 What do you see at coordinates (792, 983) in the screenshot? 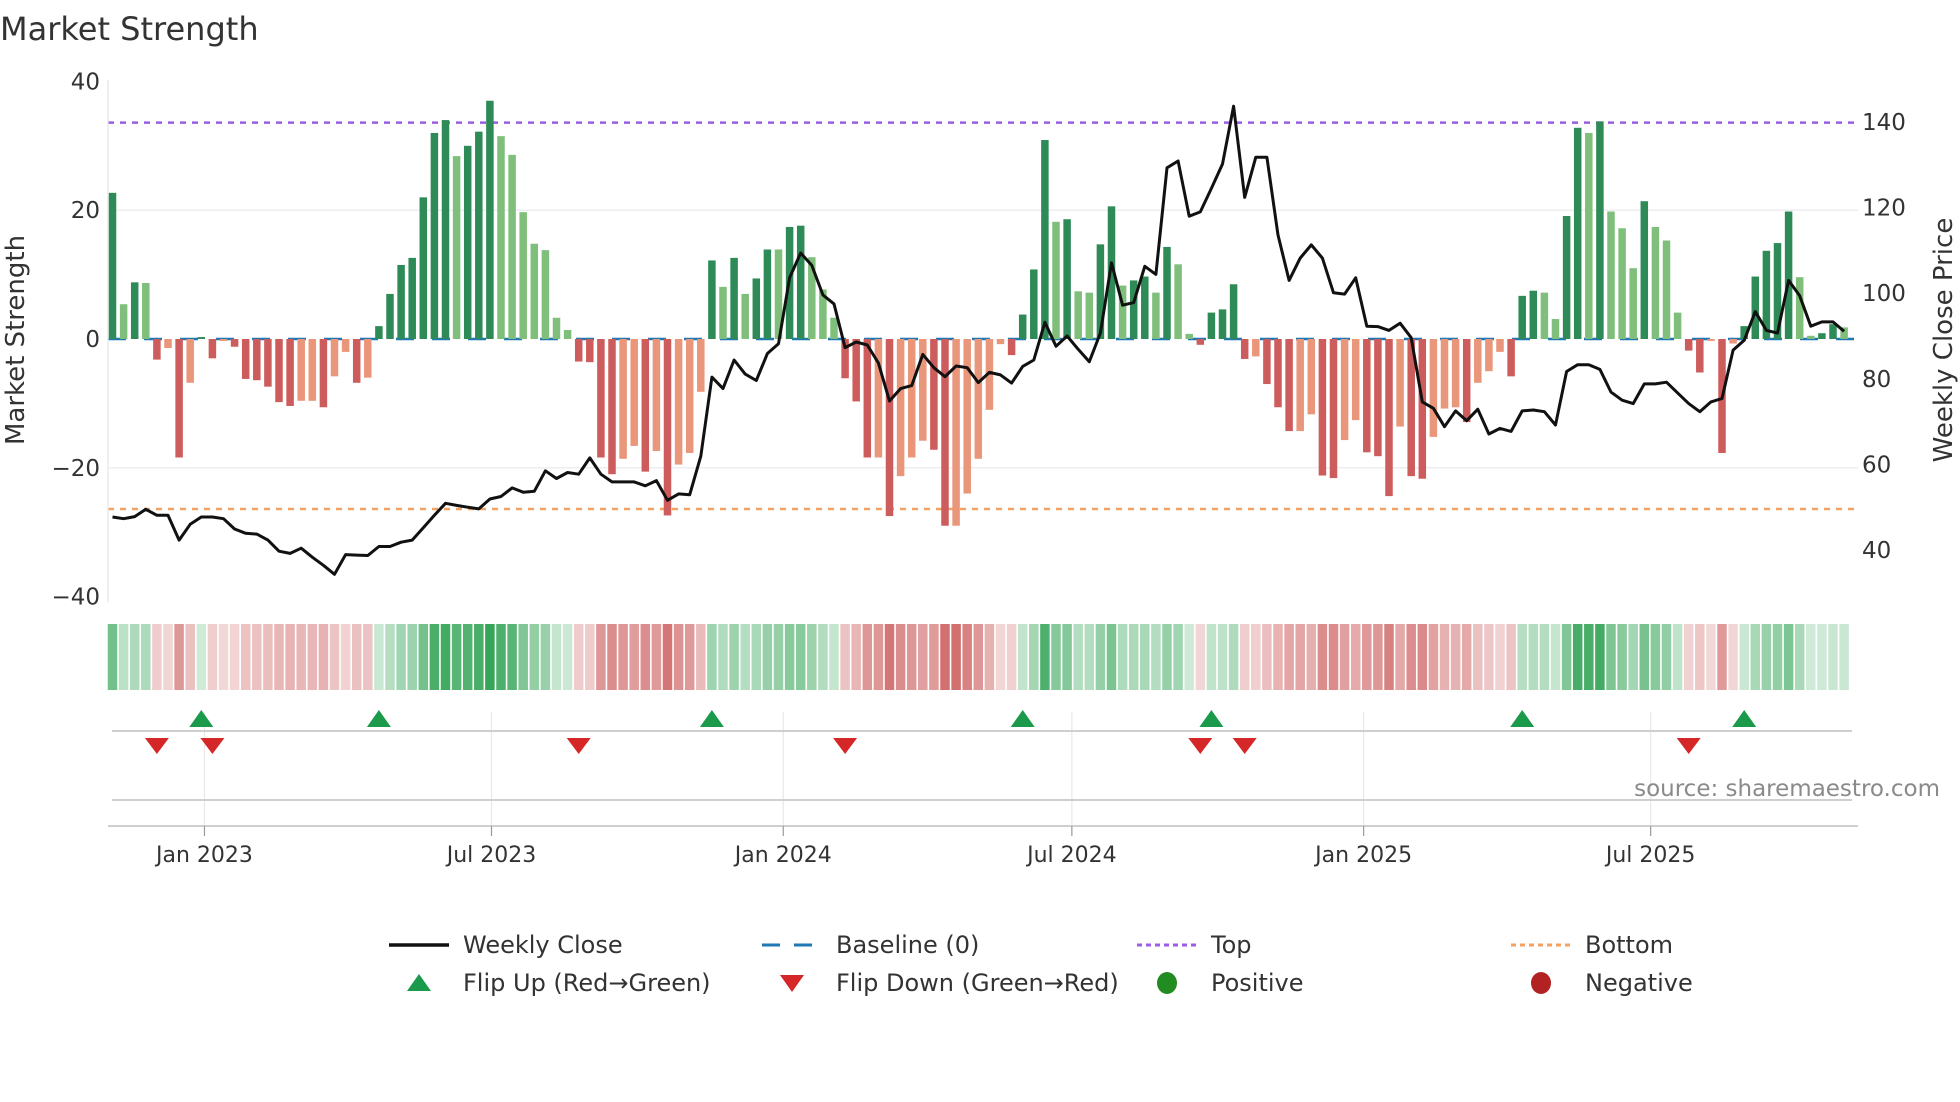
I see `flip-down-legend-icon` at bounding box center [792, 983].